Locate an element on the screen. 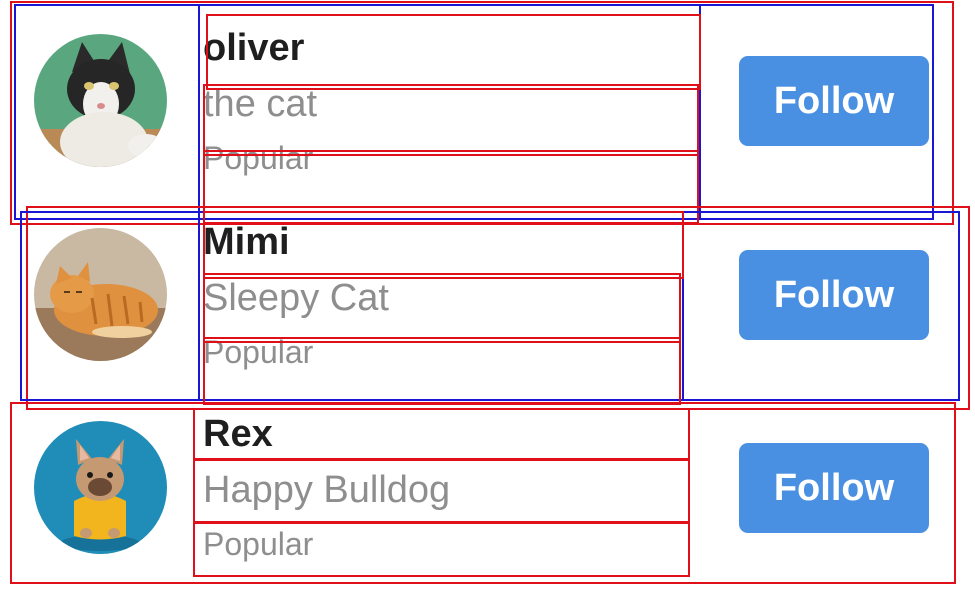 The height and width of the screenshot is (589, 975). user-name: Mimi is located at coordinates (246, 242).